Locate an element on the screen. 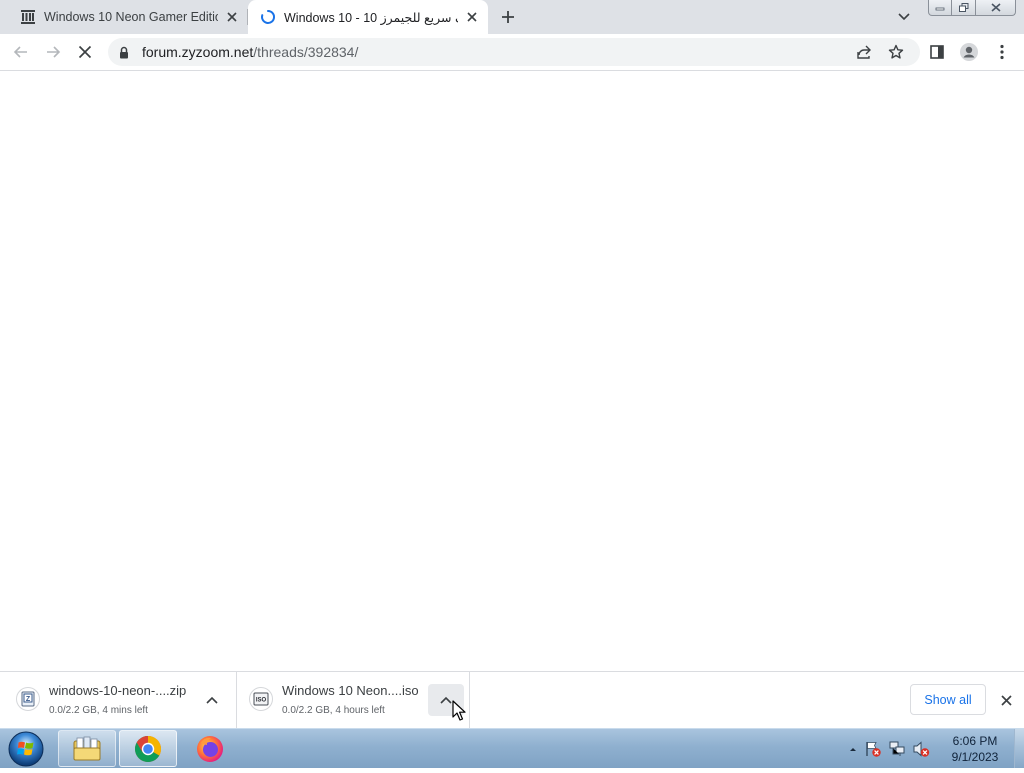  svg-text: Z is located at coordinates (28, 699).